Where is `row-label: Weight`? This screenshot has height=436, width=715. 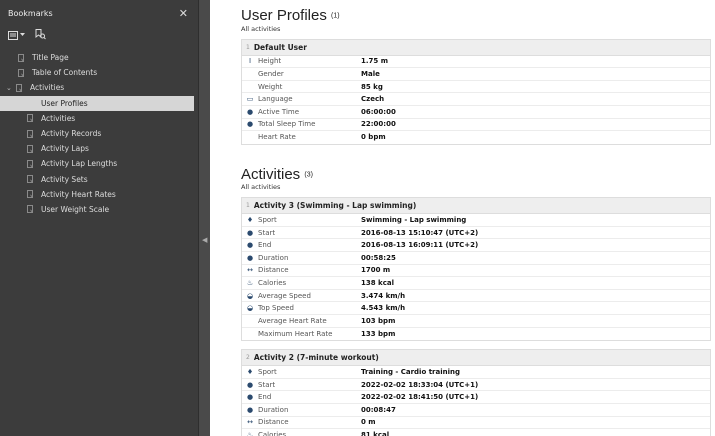 row-label: Weight is located at coordinates (270, 86).